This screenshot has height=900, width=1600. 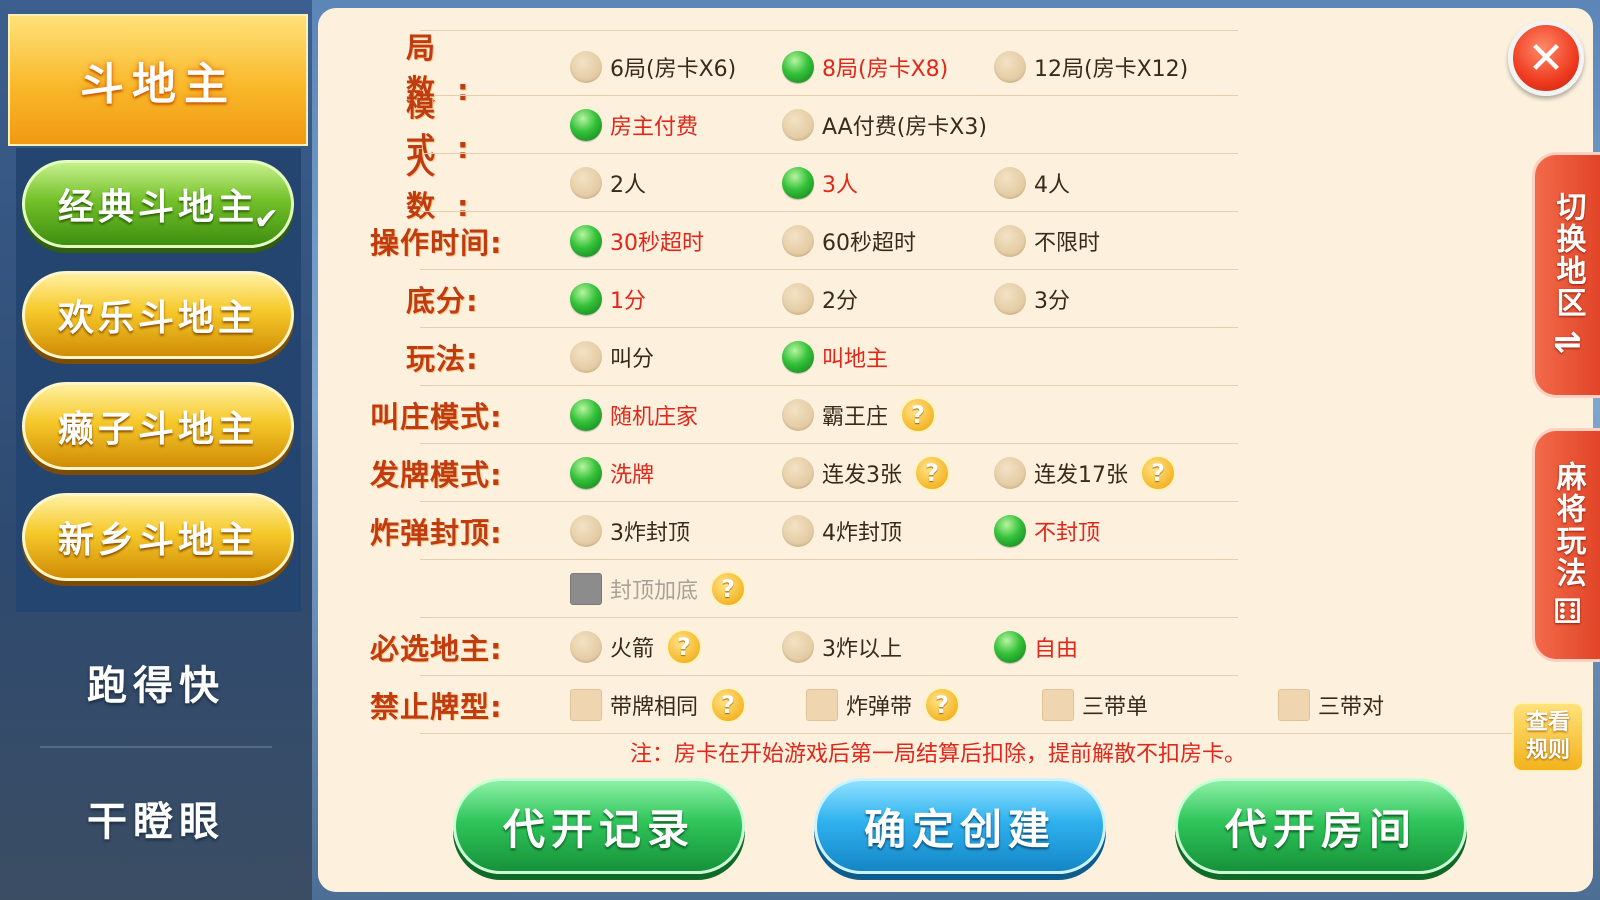 I want to click on rules-label: 查看规则, so click(x=1547, y=736).